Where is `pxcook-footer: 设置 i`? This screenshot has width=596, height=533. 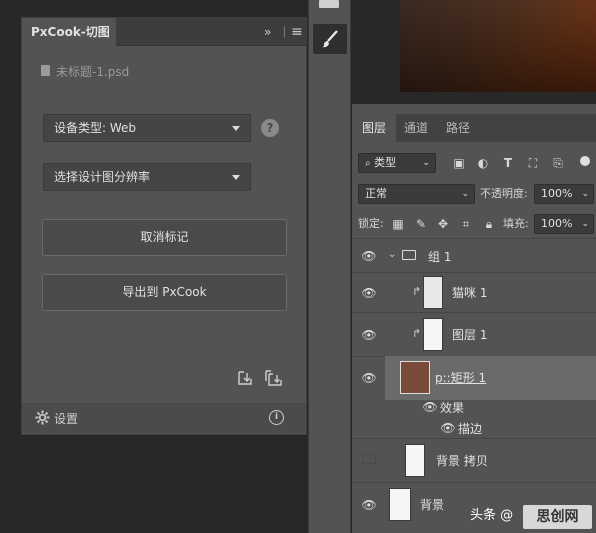
pxcook-footer: 设置 i is located at coordinates (164, 418).